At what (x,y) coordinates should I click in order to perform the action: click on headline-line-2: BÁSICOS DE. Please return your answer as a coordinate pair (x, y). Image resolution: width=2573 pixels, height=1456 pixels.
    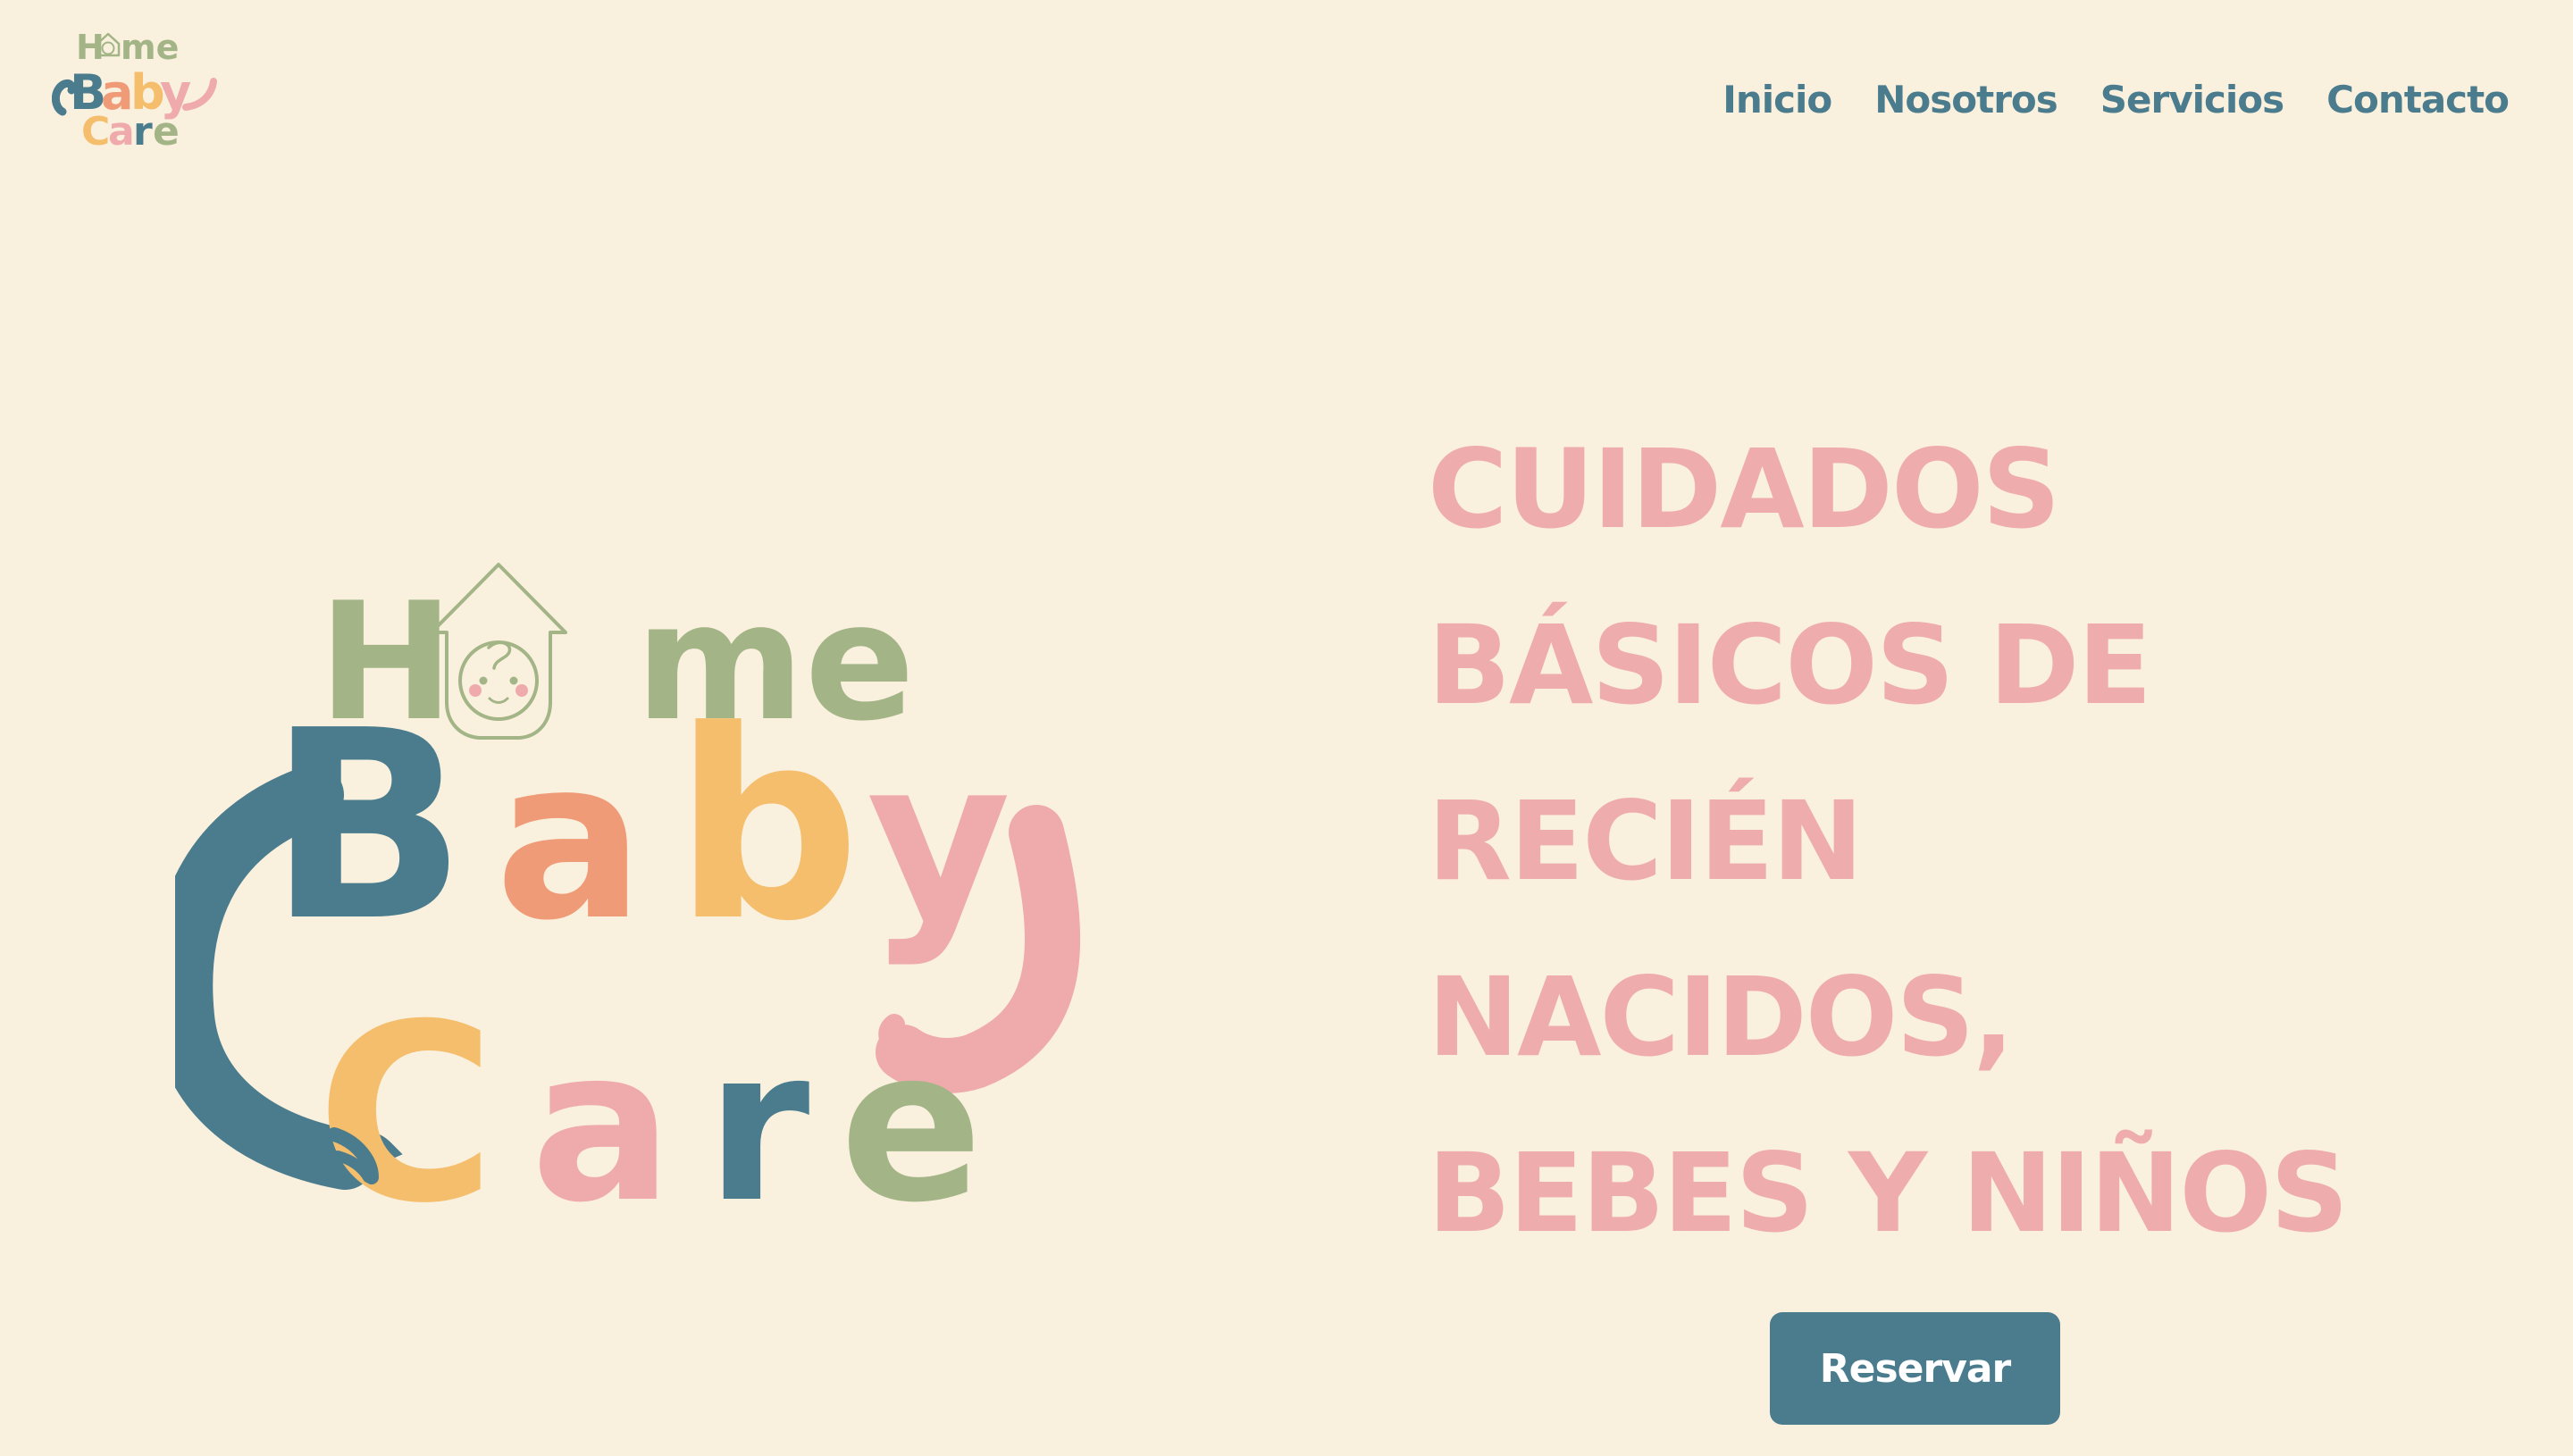
    Looking at the image, I should click on (1790, 665).